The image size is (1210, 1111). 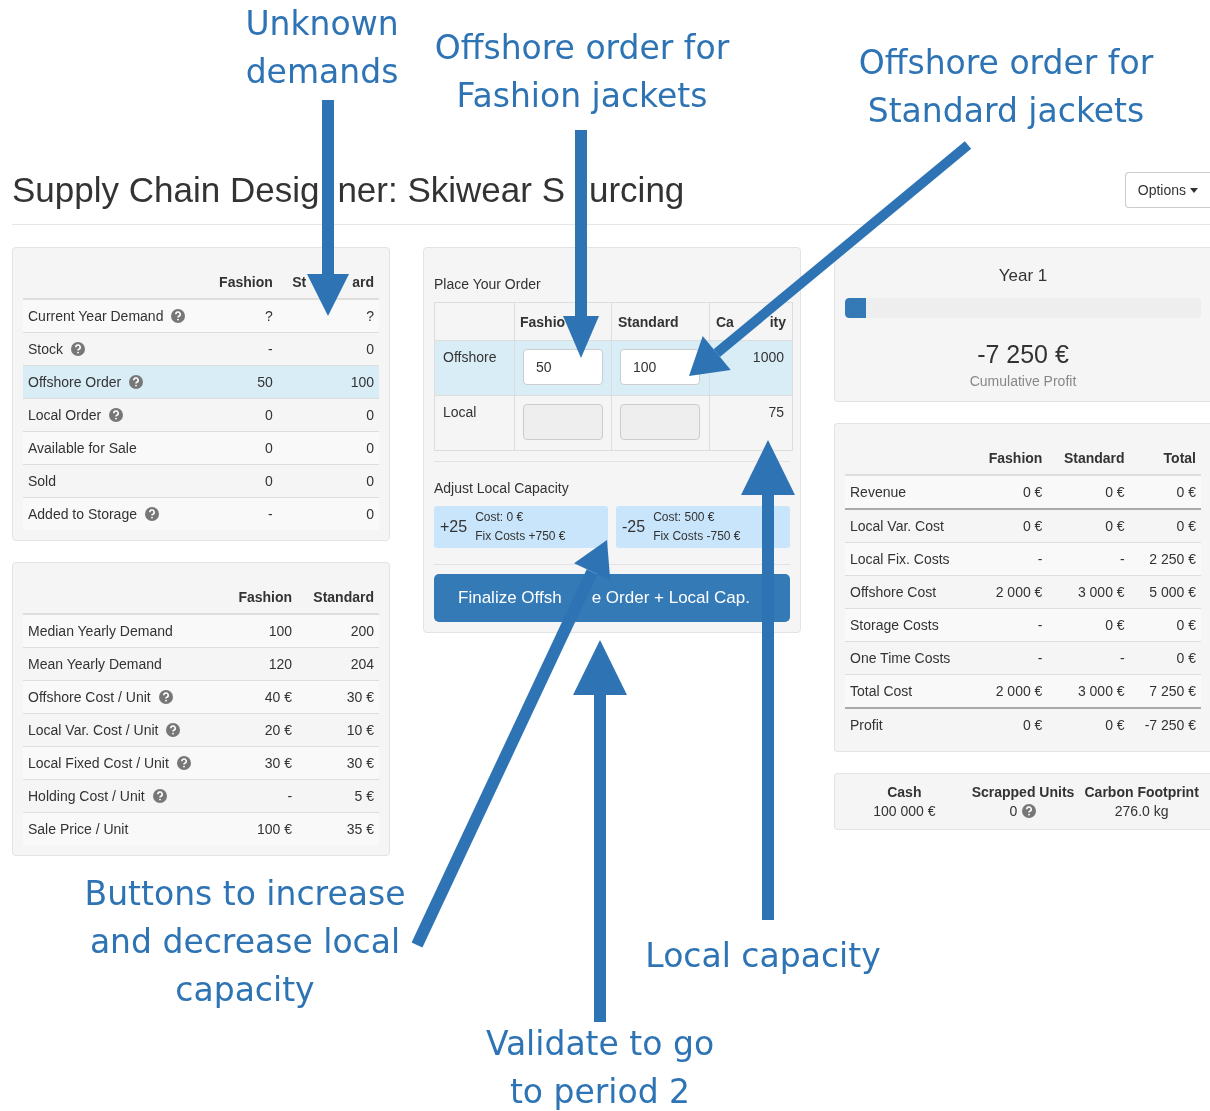 I want to click on table-cell: 40 €, so click(x=260, y=697).